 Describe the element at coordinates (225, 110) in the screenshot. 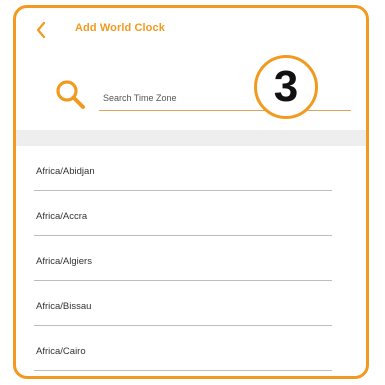

I see `search-underline` at that location.